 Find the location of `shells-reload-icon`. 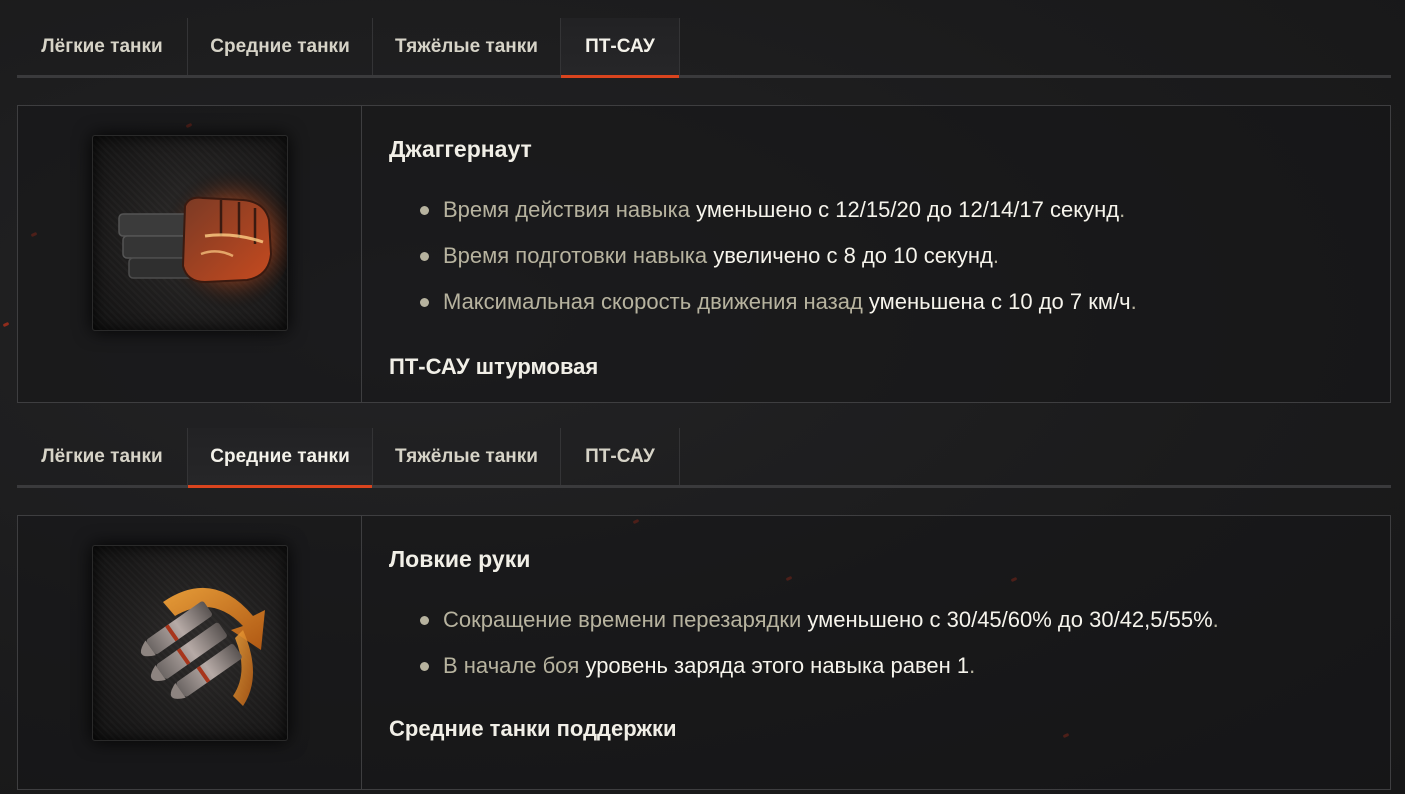

shells-reload-icon is located at coordinates (190, 643).